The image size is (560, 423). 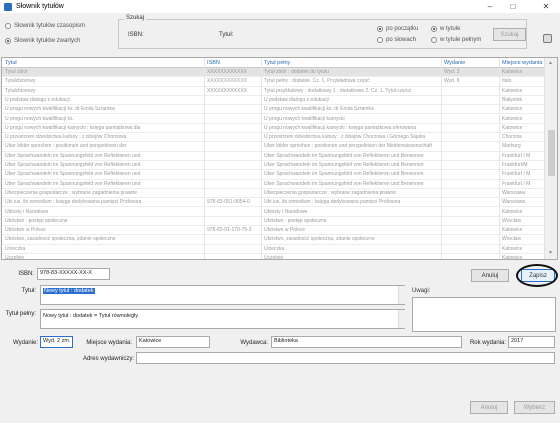 I want to click on table-scrollbar: ▲ ▼, so click(x=550, y=158).